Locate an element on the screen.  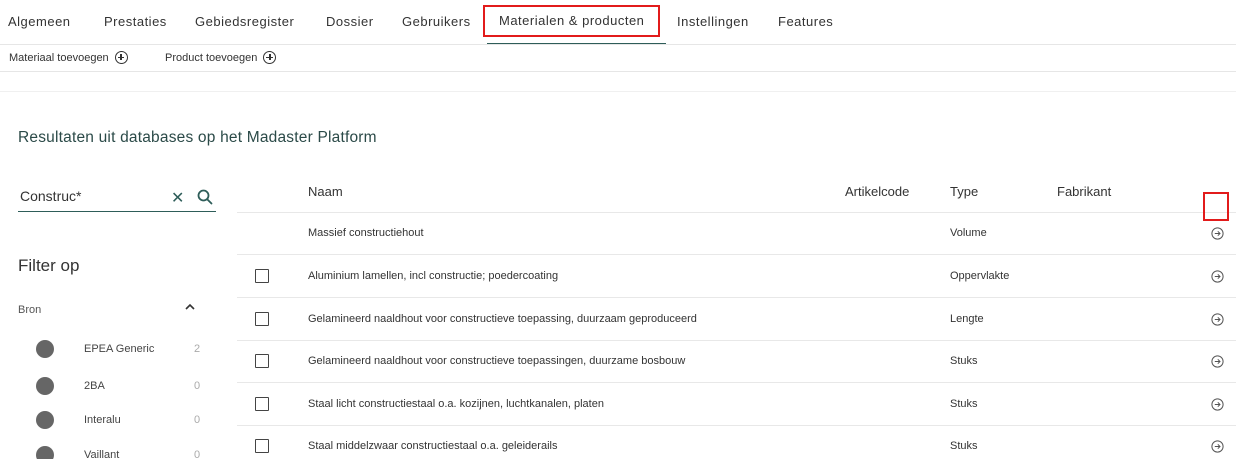
tab-gebruikers: Gebruikers is located at coordinates (436, 23).